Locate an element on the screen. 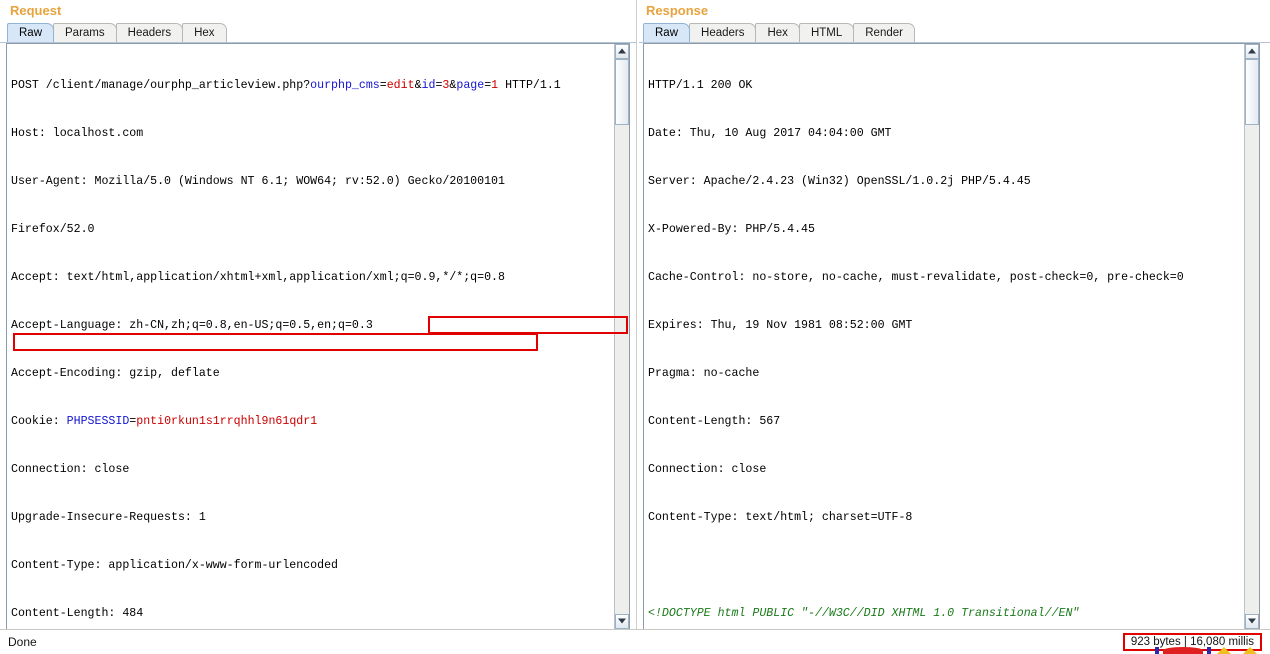 This screenshot has height=654, width=1270. qs-param-2-name: id is located at coordinates (428, 85).